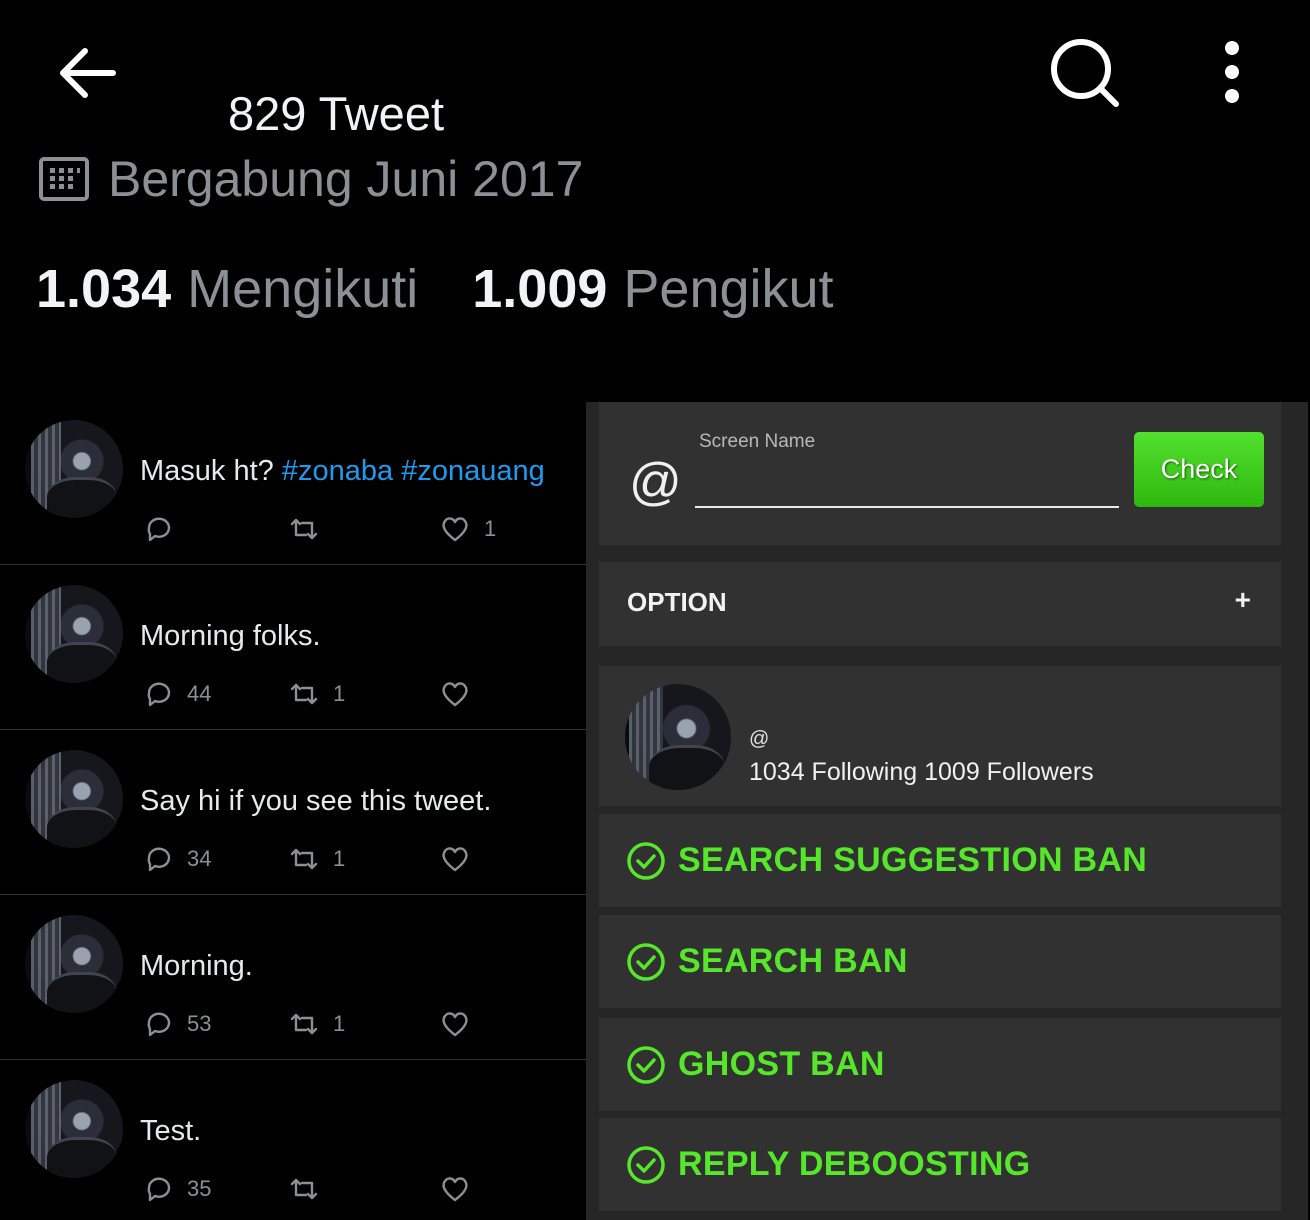 Image resolution: width=1310 pixels, height=1220 pixels. Describe the element at coordinates (88, 73) in the screenshot. I see `back-arrow-icon` at that location.